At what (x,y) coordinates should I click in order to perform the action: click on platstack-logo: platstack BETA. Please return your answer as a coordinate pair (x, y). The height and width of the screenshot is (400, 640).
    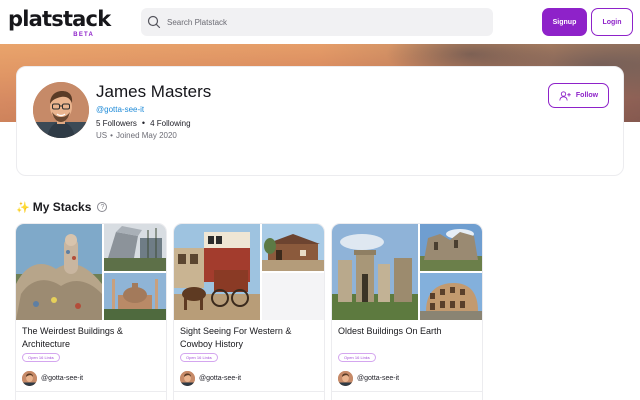
    Looking at the image, I should click on (59, 22).